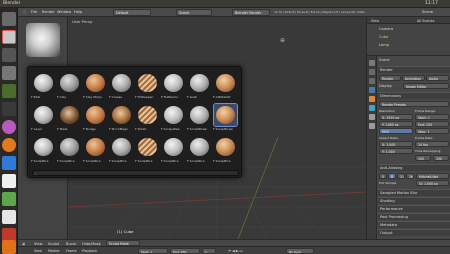 The height and width of the screenshot is (254, 450). What do you see at coordinates (372, 63) in the screenshot?
I see `render-tab-icon` at bounding box center [372, 63].